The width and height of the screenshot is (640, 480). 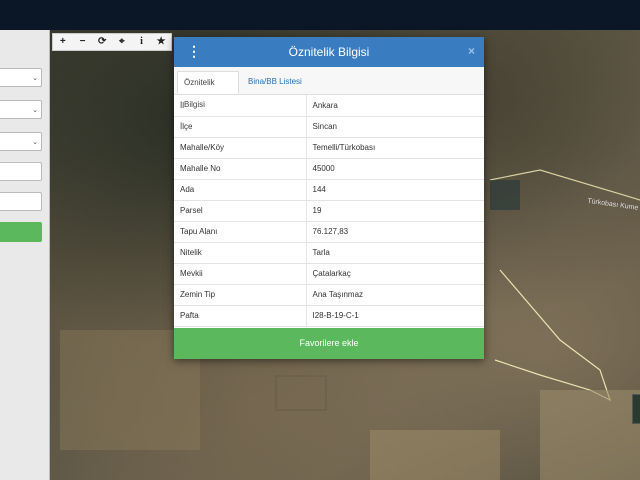 I want to click on table-row: Nitelik Tarla, so click(x=329, y=253).